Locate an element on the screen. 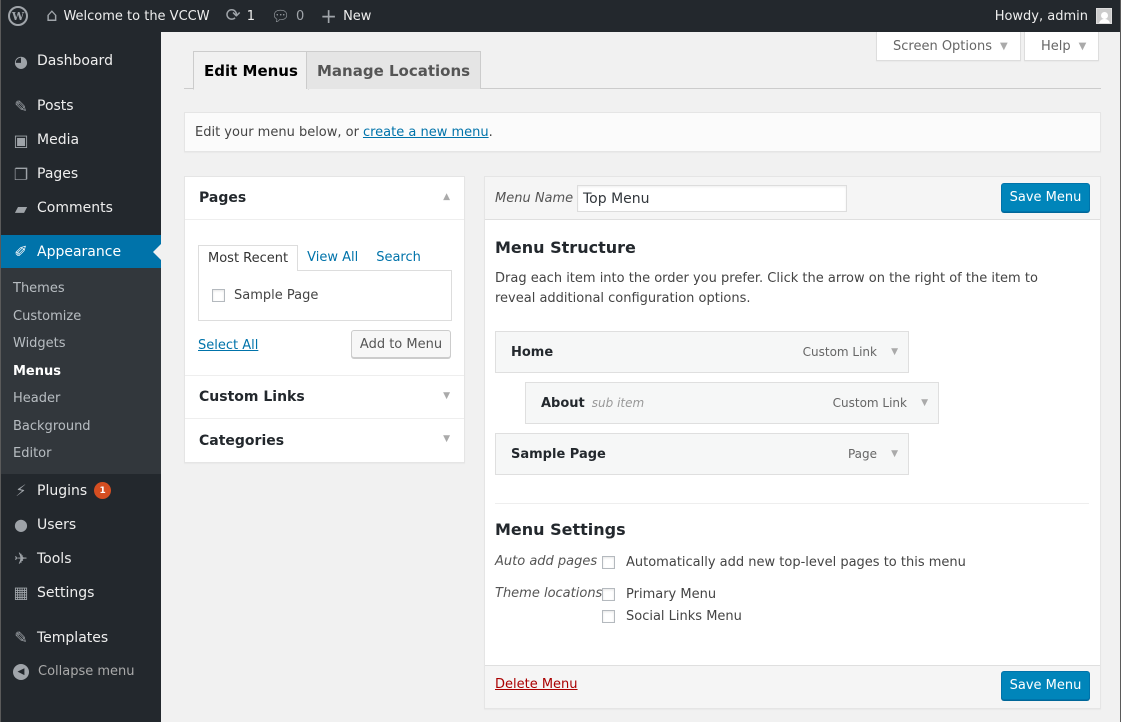 Image resolution: width=1121 pixels, height=722 pixels. notice-end: . is located at coordinates (490, 132).